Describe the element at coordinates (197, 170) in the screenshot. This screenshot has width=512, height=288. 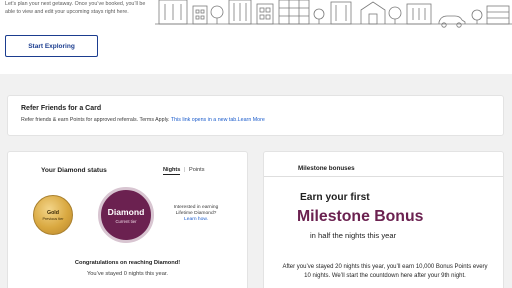
I see `points-toggle-option: Points` at that location.